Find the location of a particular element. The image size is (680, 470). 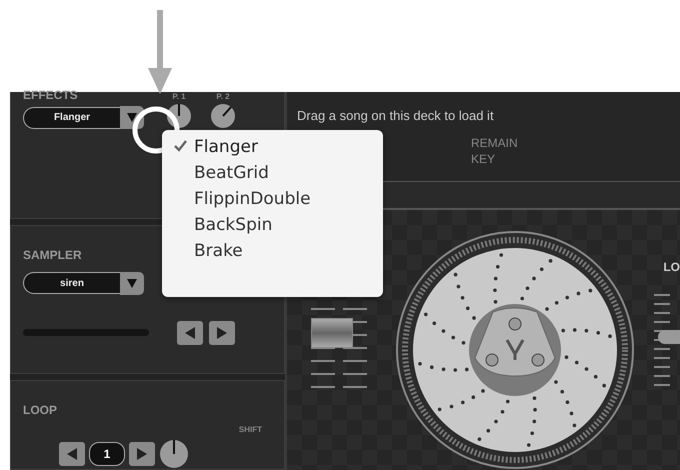

deck-message: Drag a song on this deck to load it is located at coordinates (396, 115).